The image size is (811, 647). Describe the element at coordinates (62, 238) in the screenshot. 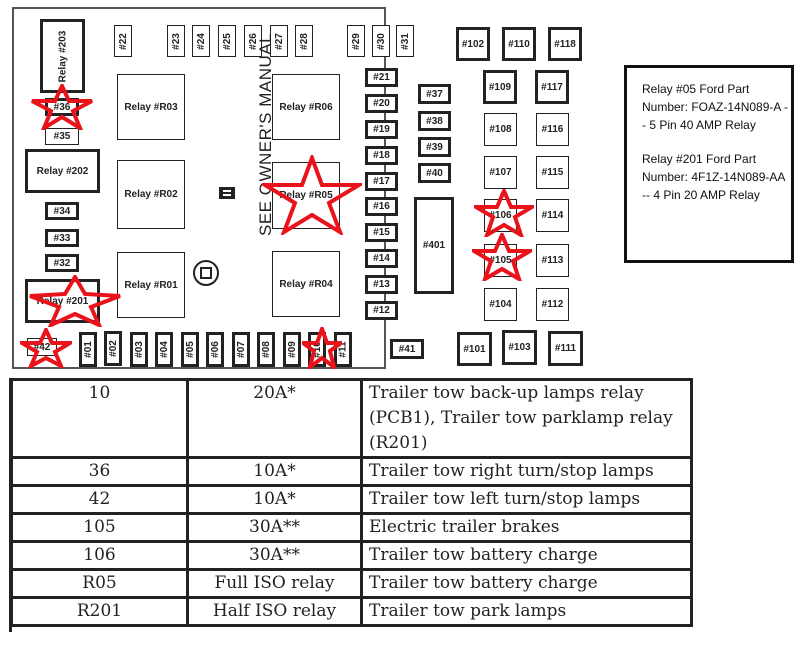

I see `fuse-33: #33` at that location.